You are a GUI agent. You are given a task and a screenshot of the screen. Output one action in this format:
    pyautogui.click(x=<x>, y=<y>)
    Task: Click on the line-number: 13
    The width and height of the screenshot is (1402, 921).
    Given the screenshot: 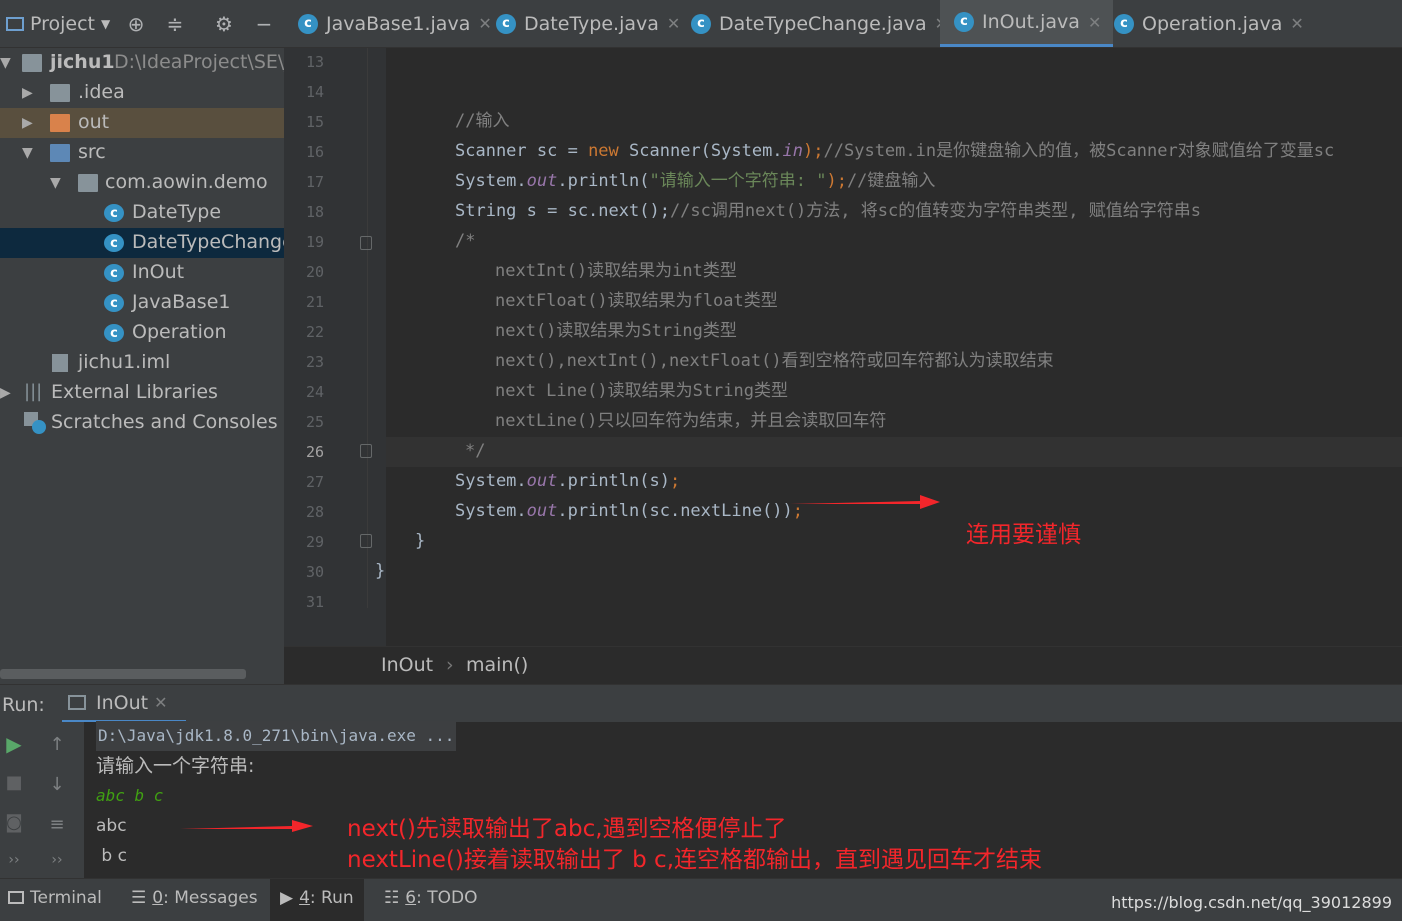 What is the action you would take?
    pyautogui.click(x=314, y=62)
    